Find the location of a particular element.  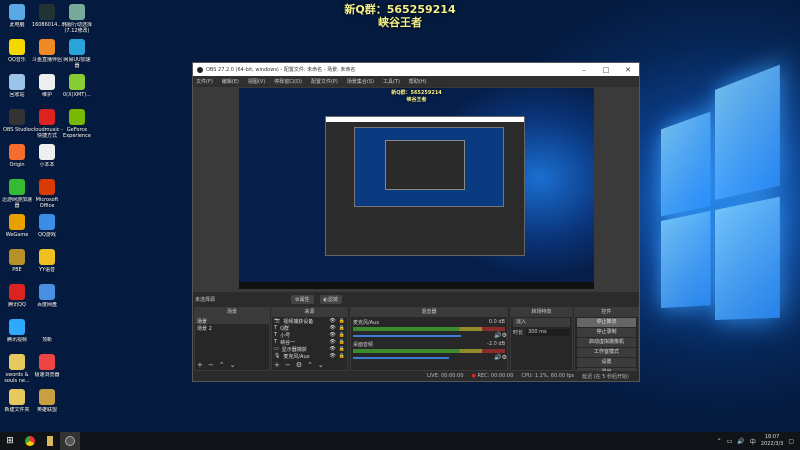

preview-name-text: 峡谷王者 is located at coordinates (416, 100).